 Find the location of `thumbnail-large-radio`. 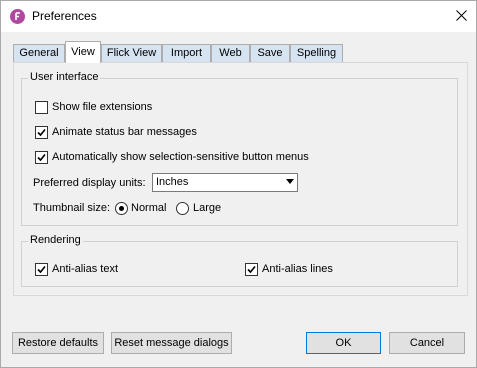

thumbnail-large-radio is located at coordinates (182, 208).